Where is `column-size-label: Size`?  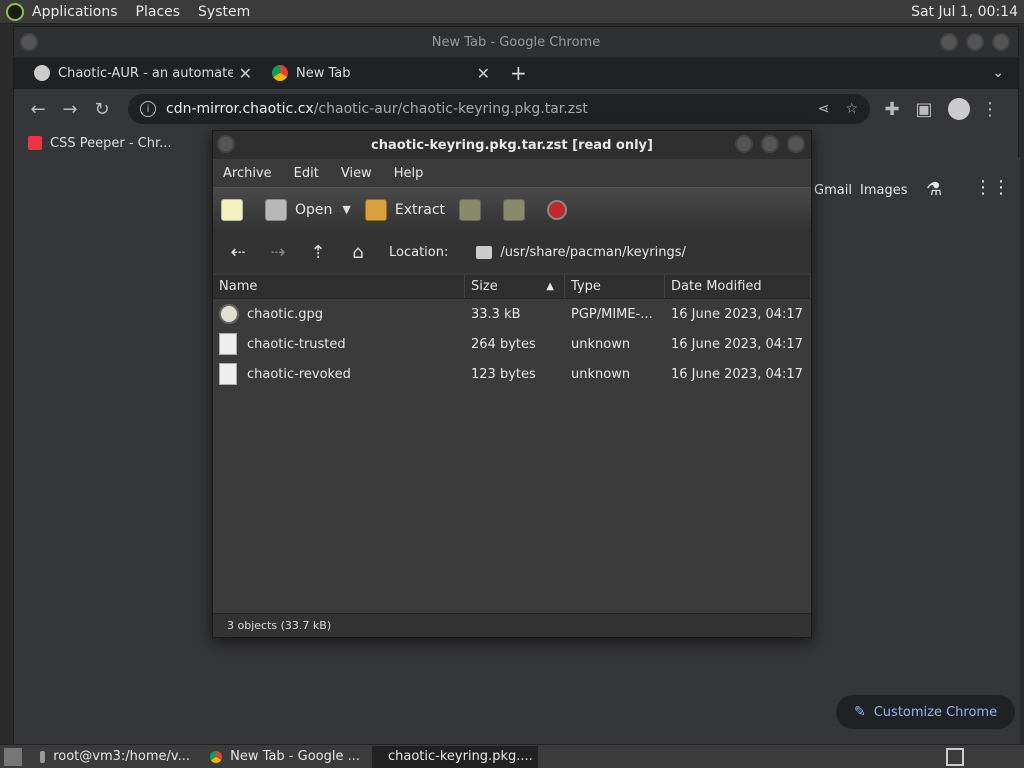 column-size-label: Size is located at coordinates (484, 286).